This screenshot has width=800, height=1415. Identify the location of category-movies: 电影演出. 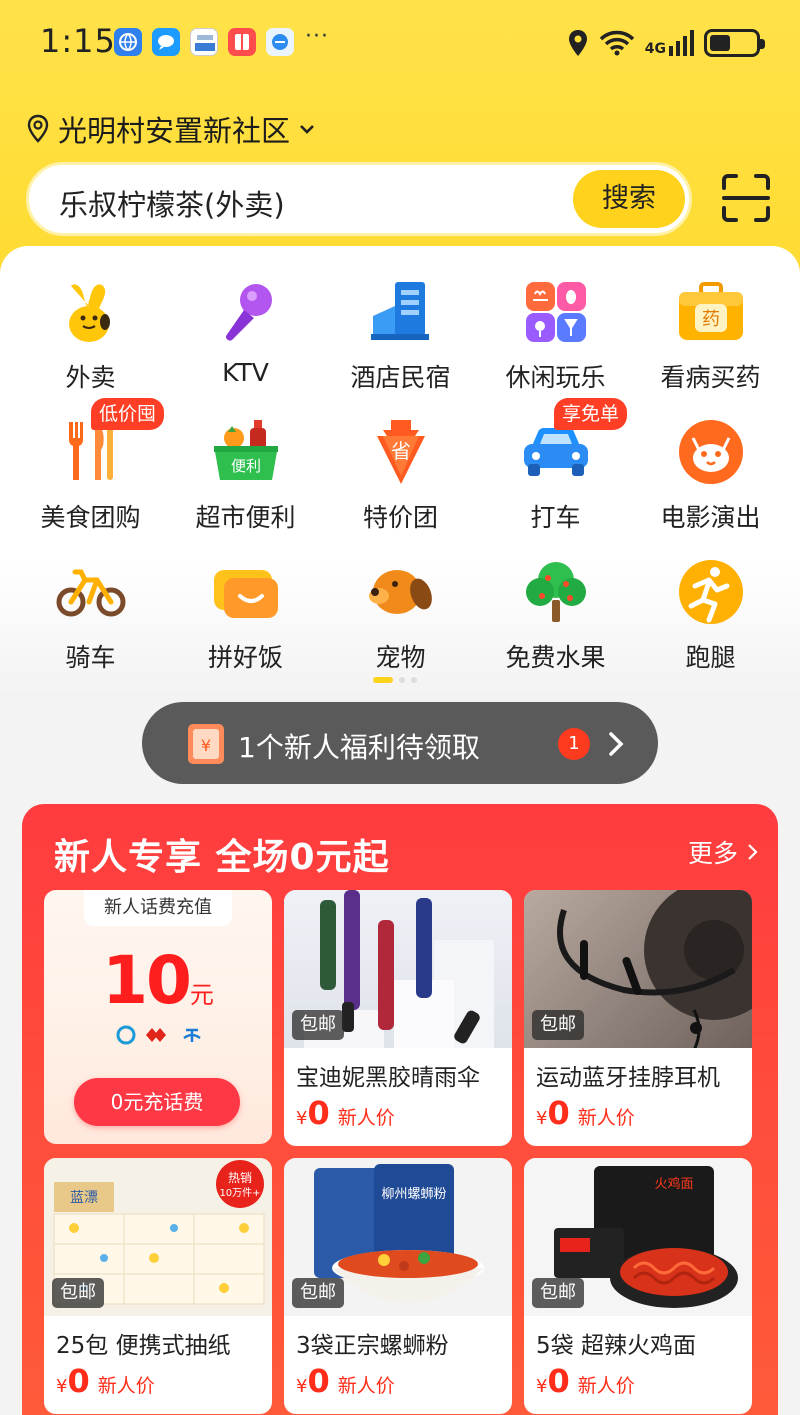
(710, 476).